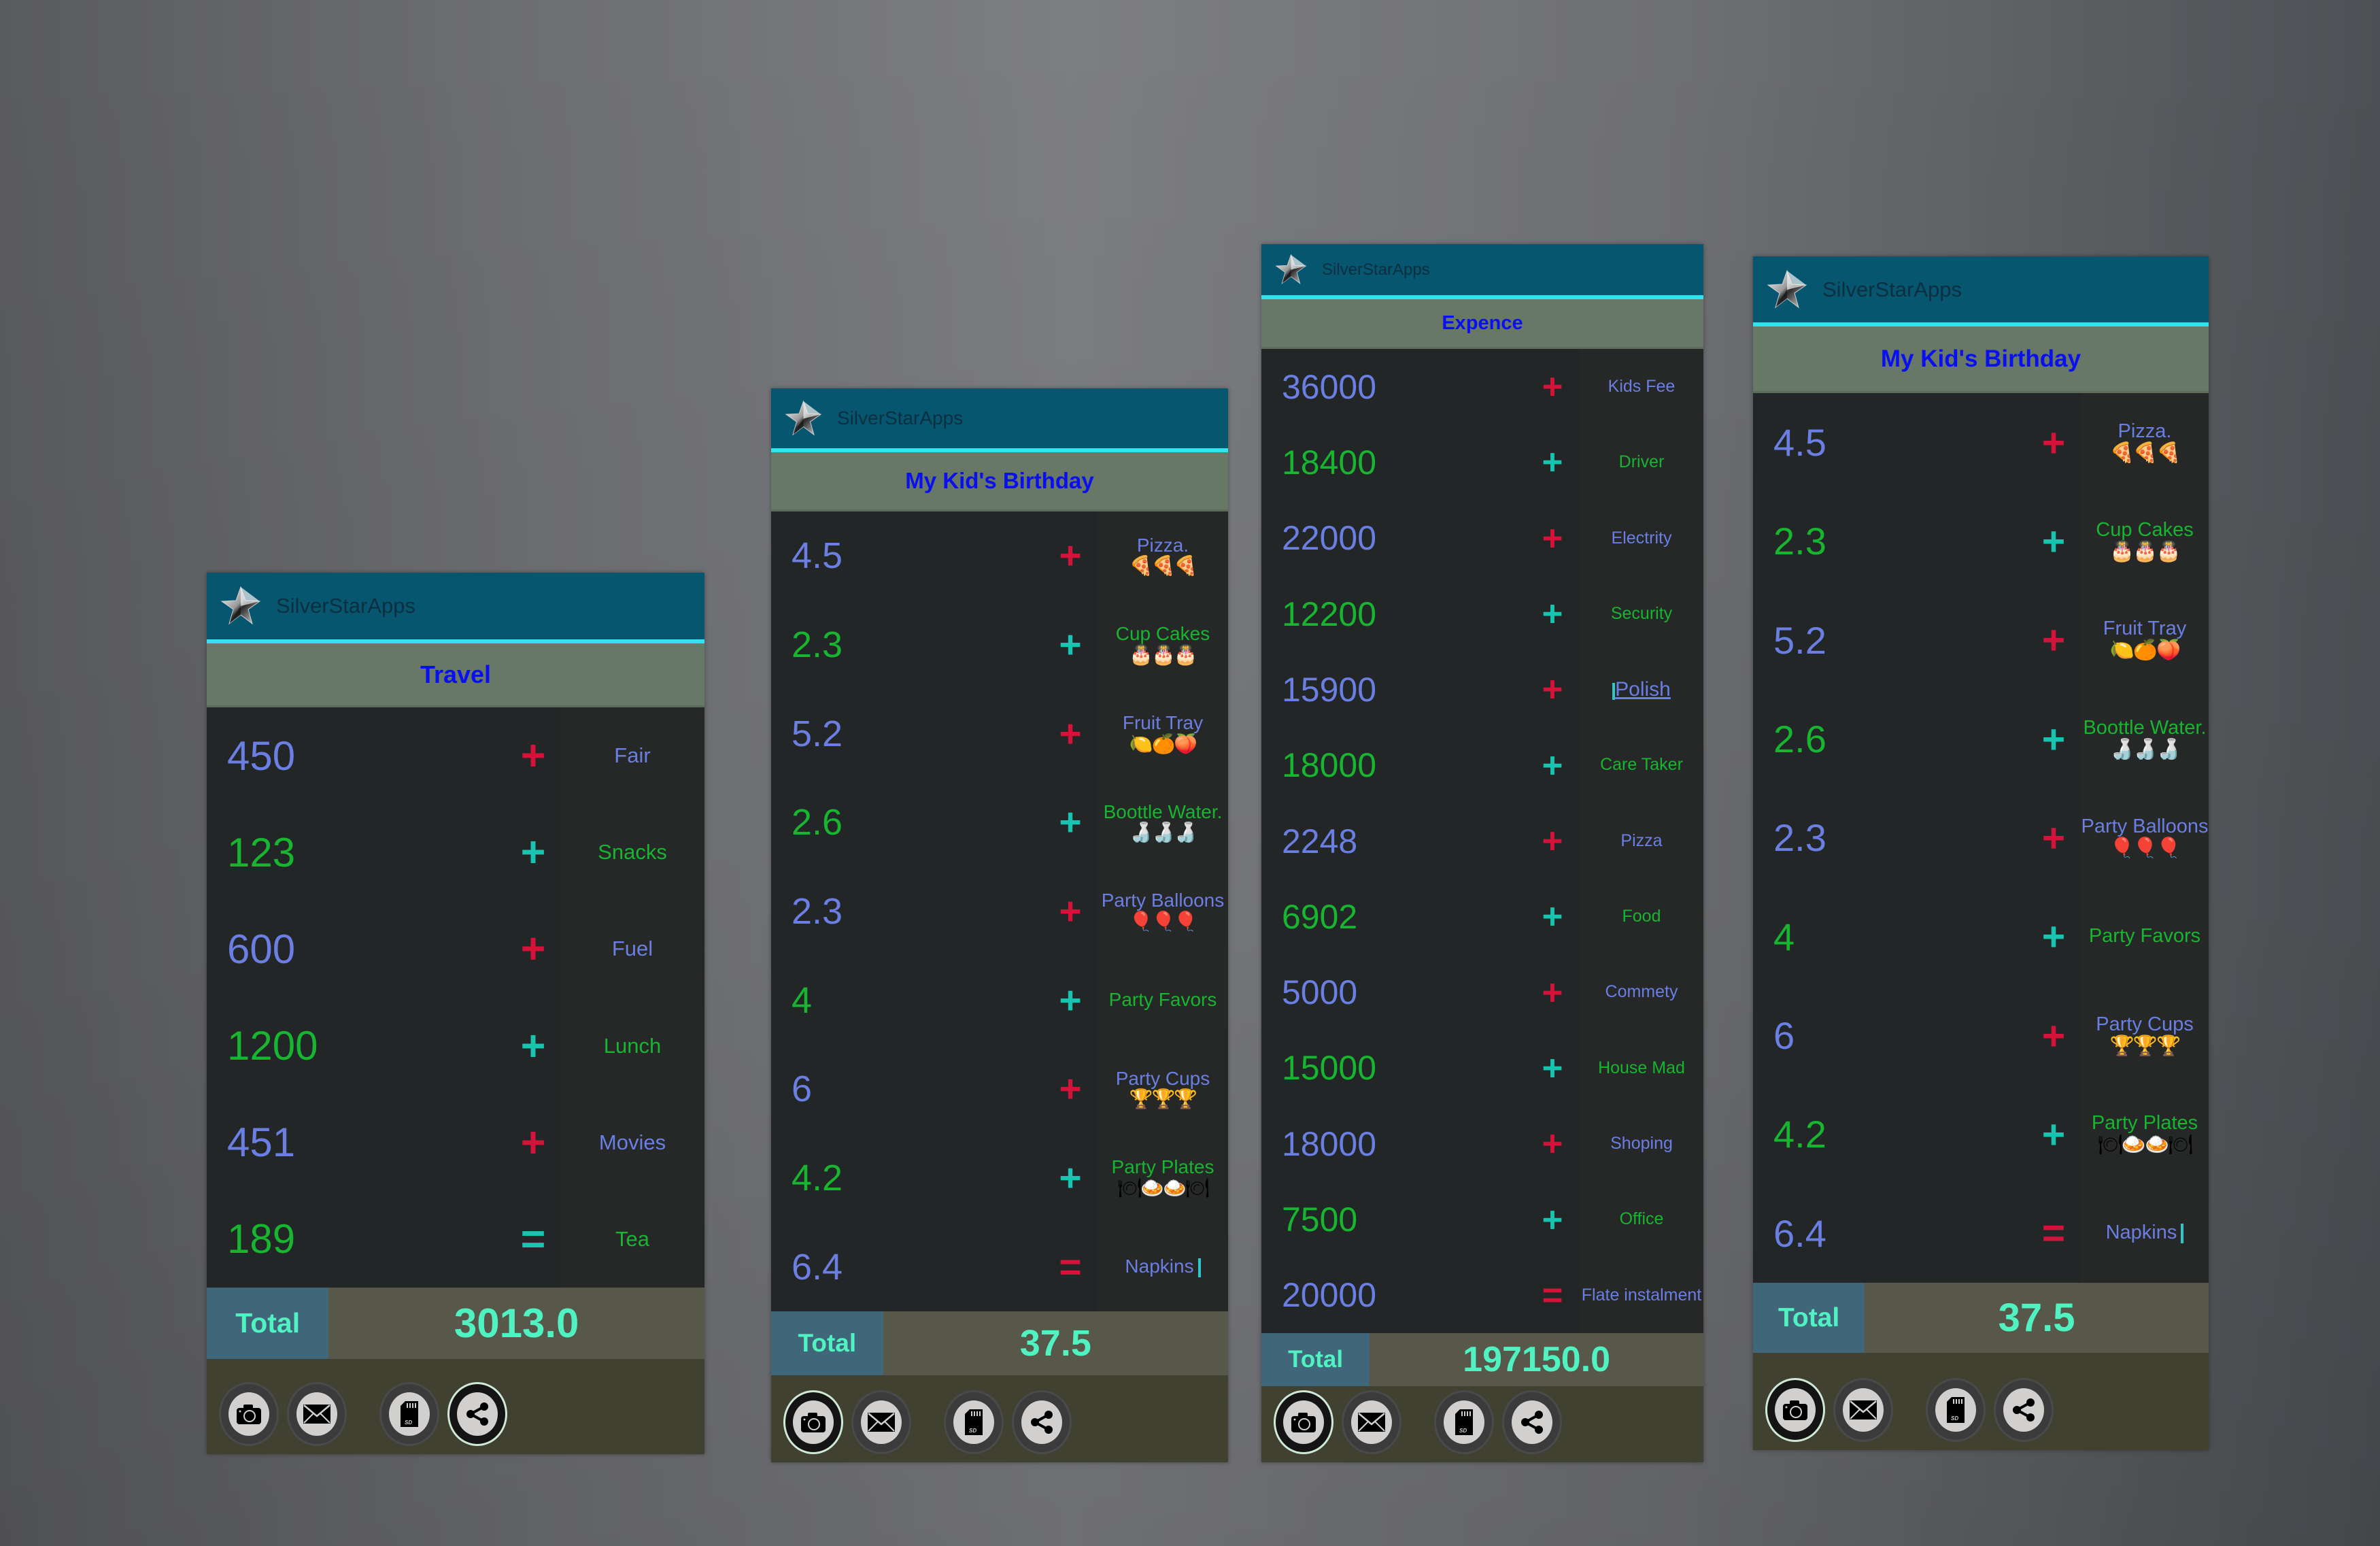  What do you see at coordinates (1642, 1144) in the screenshot?
I see `item-label-input: Shoping` at bounding box center [1642, 1144].